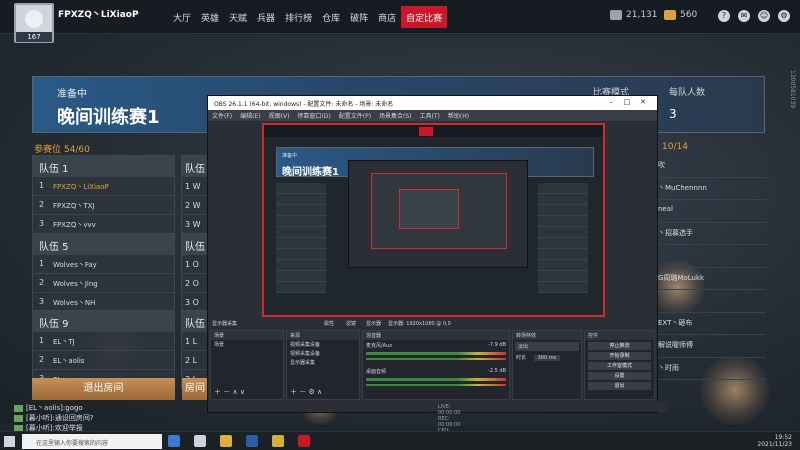 The width and height of the screenshot is (800, 450). Describe the element at coordinates (196, 263) in the screenshot. I see `team-member: 1 O` at that location.